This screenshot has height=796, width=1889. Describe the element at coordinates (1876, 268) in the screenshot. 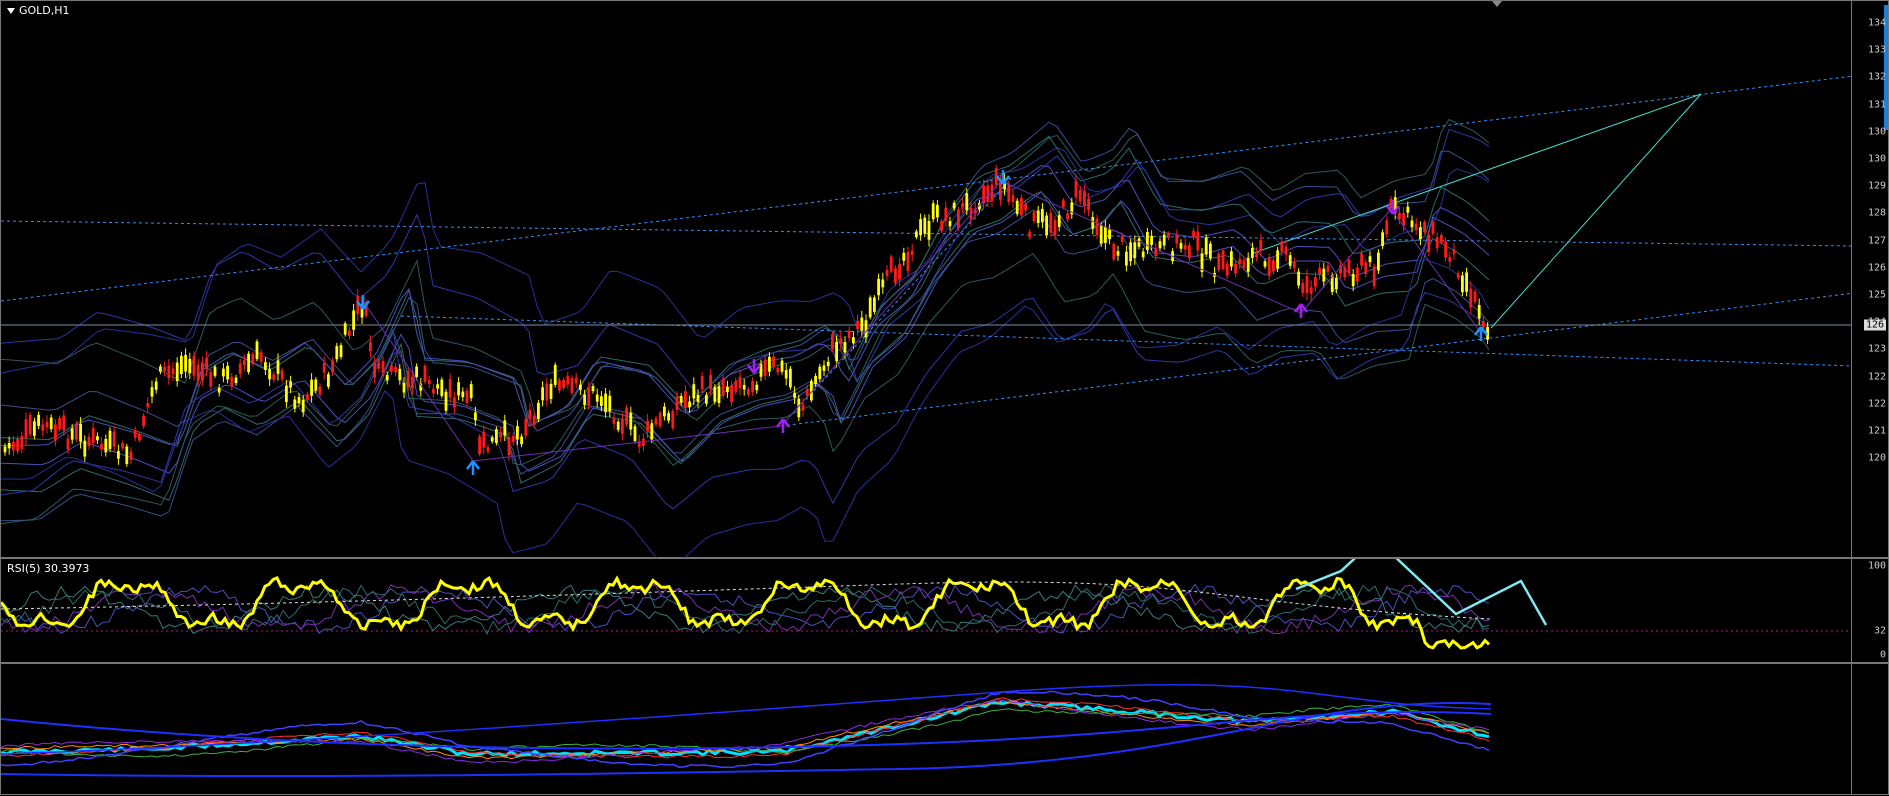

I see `price-tick: 126` at that location.